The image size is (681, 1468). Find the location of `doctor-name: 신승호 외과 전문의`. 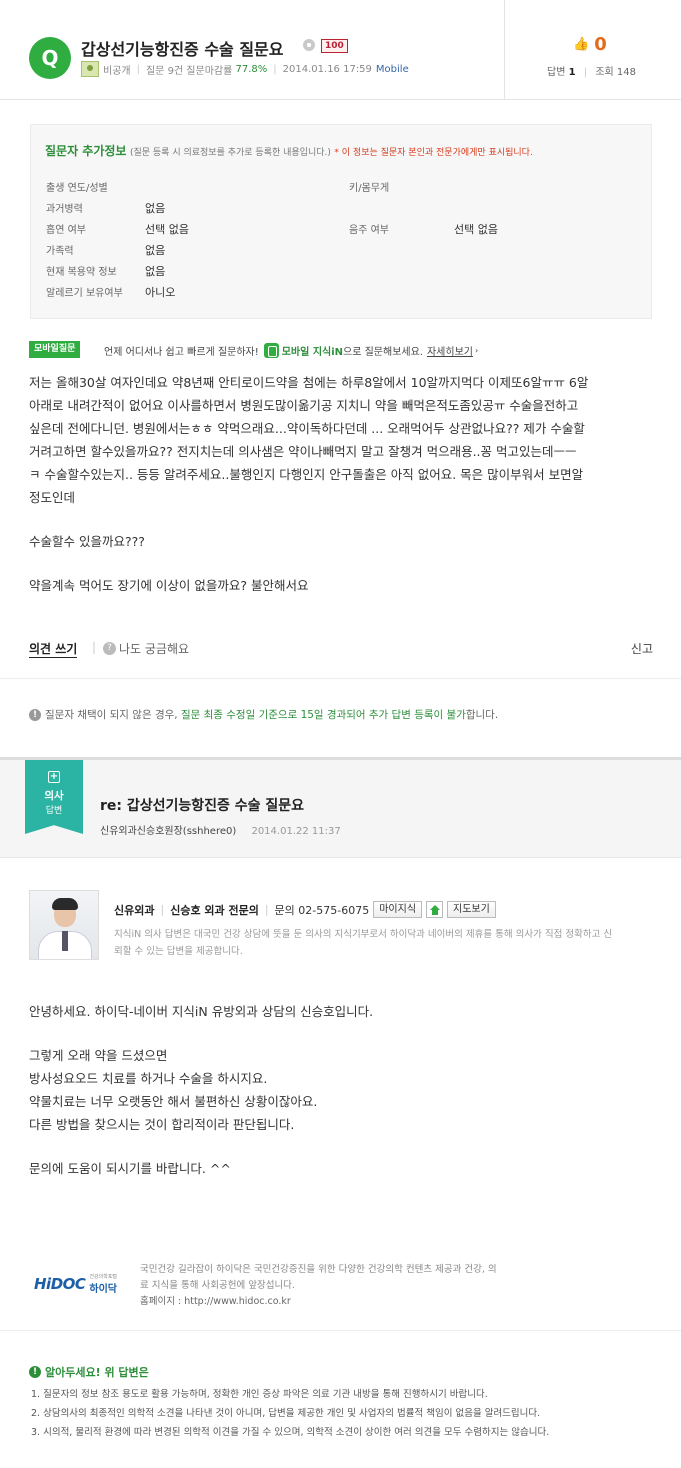

doctor-name: 신승호 외과 전문의 is located at coordinates (214, 910).